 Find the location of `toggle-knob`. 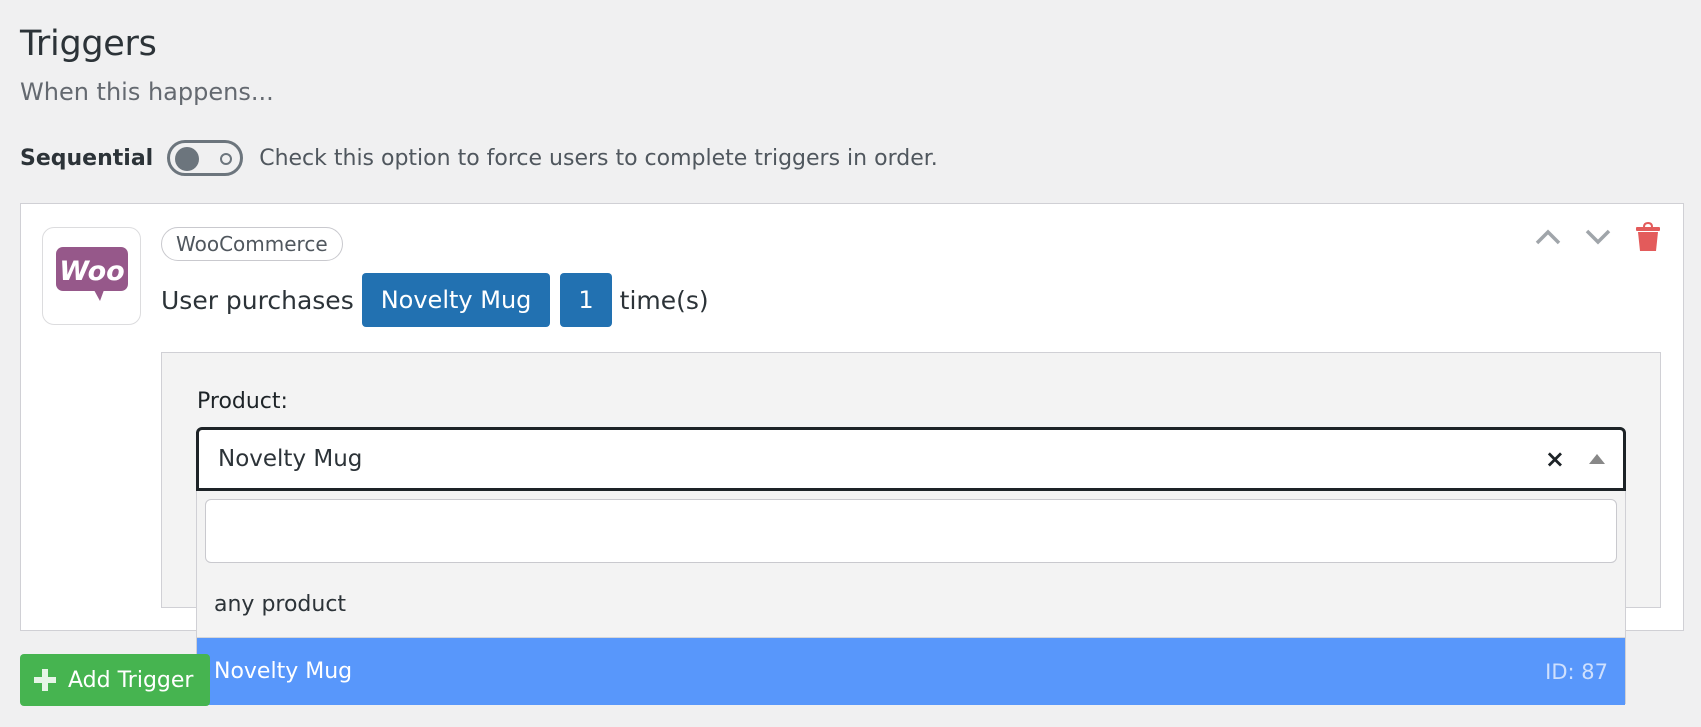

toggle-knob is located at coordinates (187, 159).